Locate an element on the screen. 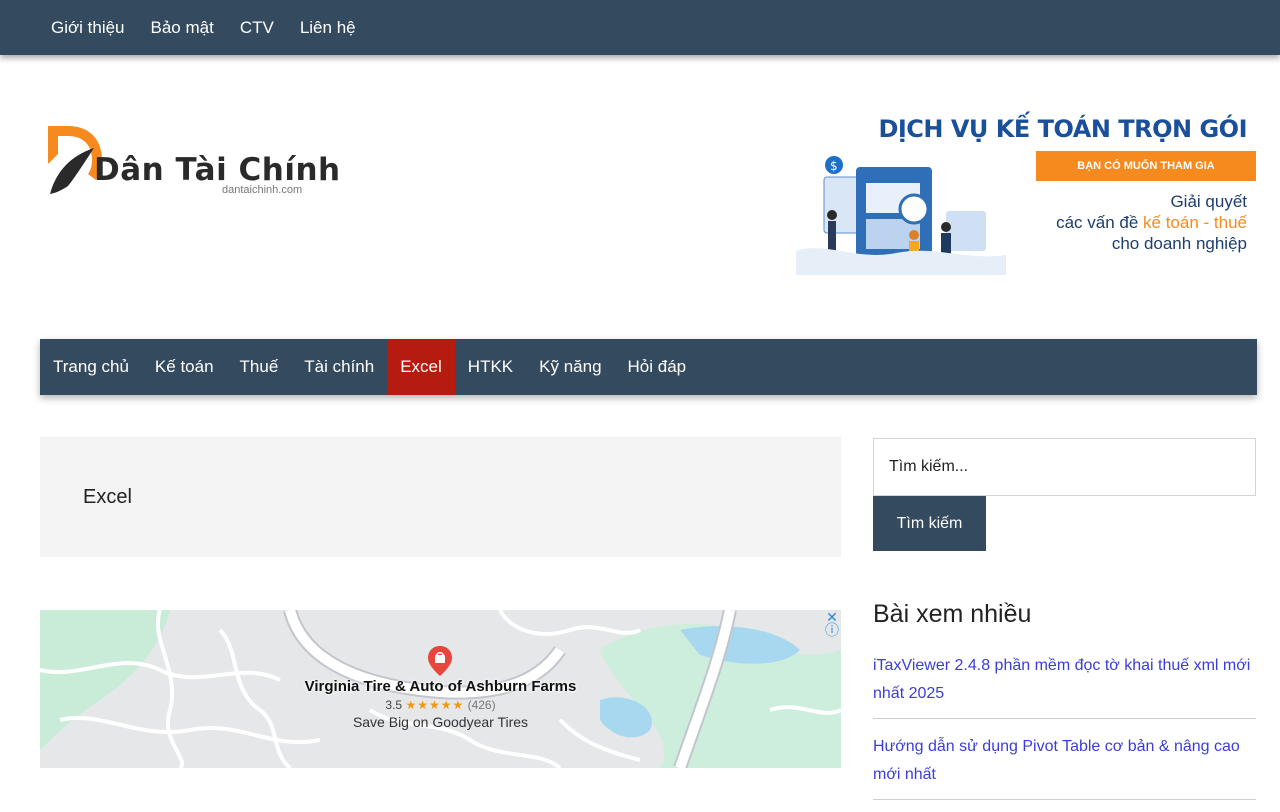 Image resolution: width=1280 pixels, height=812 pixels. top-menu-bao-mat: Bảo mật is located at coordinates (182, 28).